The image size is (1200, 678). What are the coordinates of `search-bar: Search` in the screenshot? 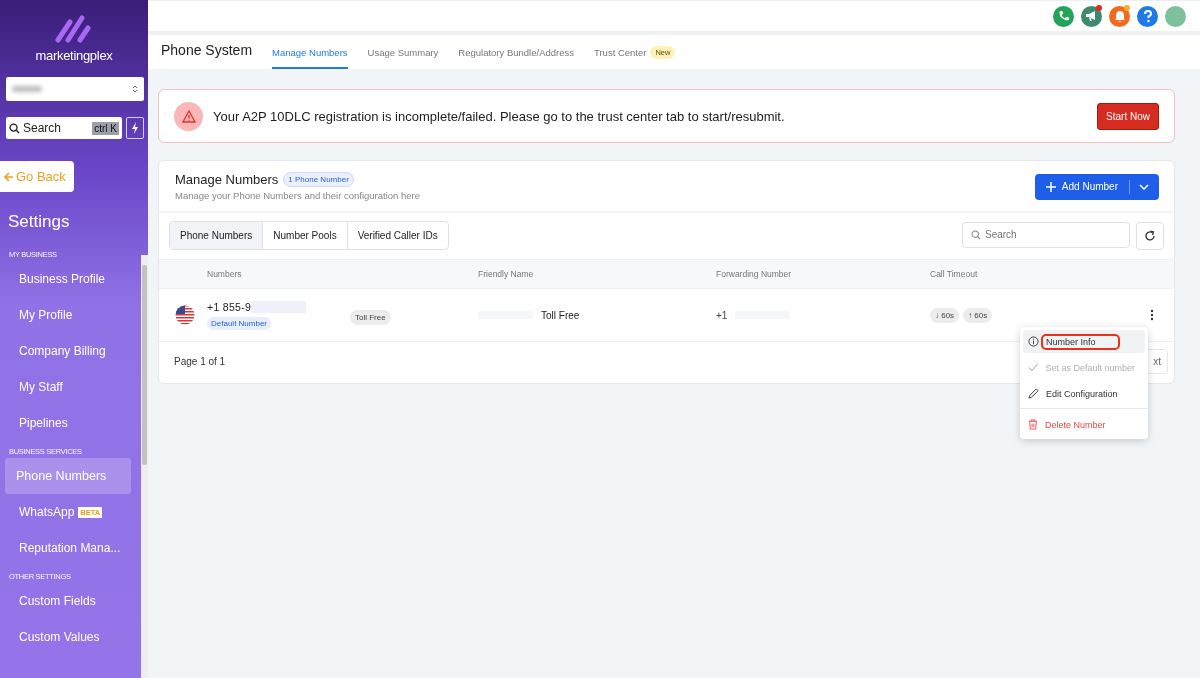 It's located at (1046, 234).